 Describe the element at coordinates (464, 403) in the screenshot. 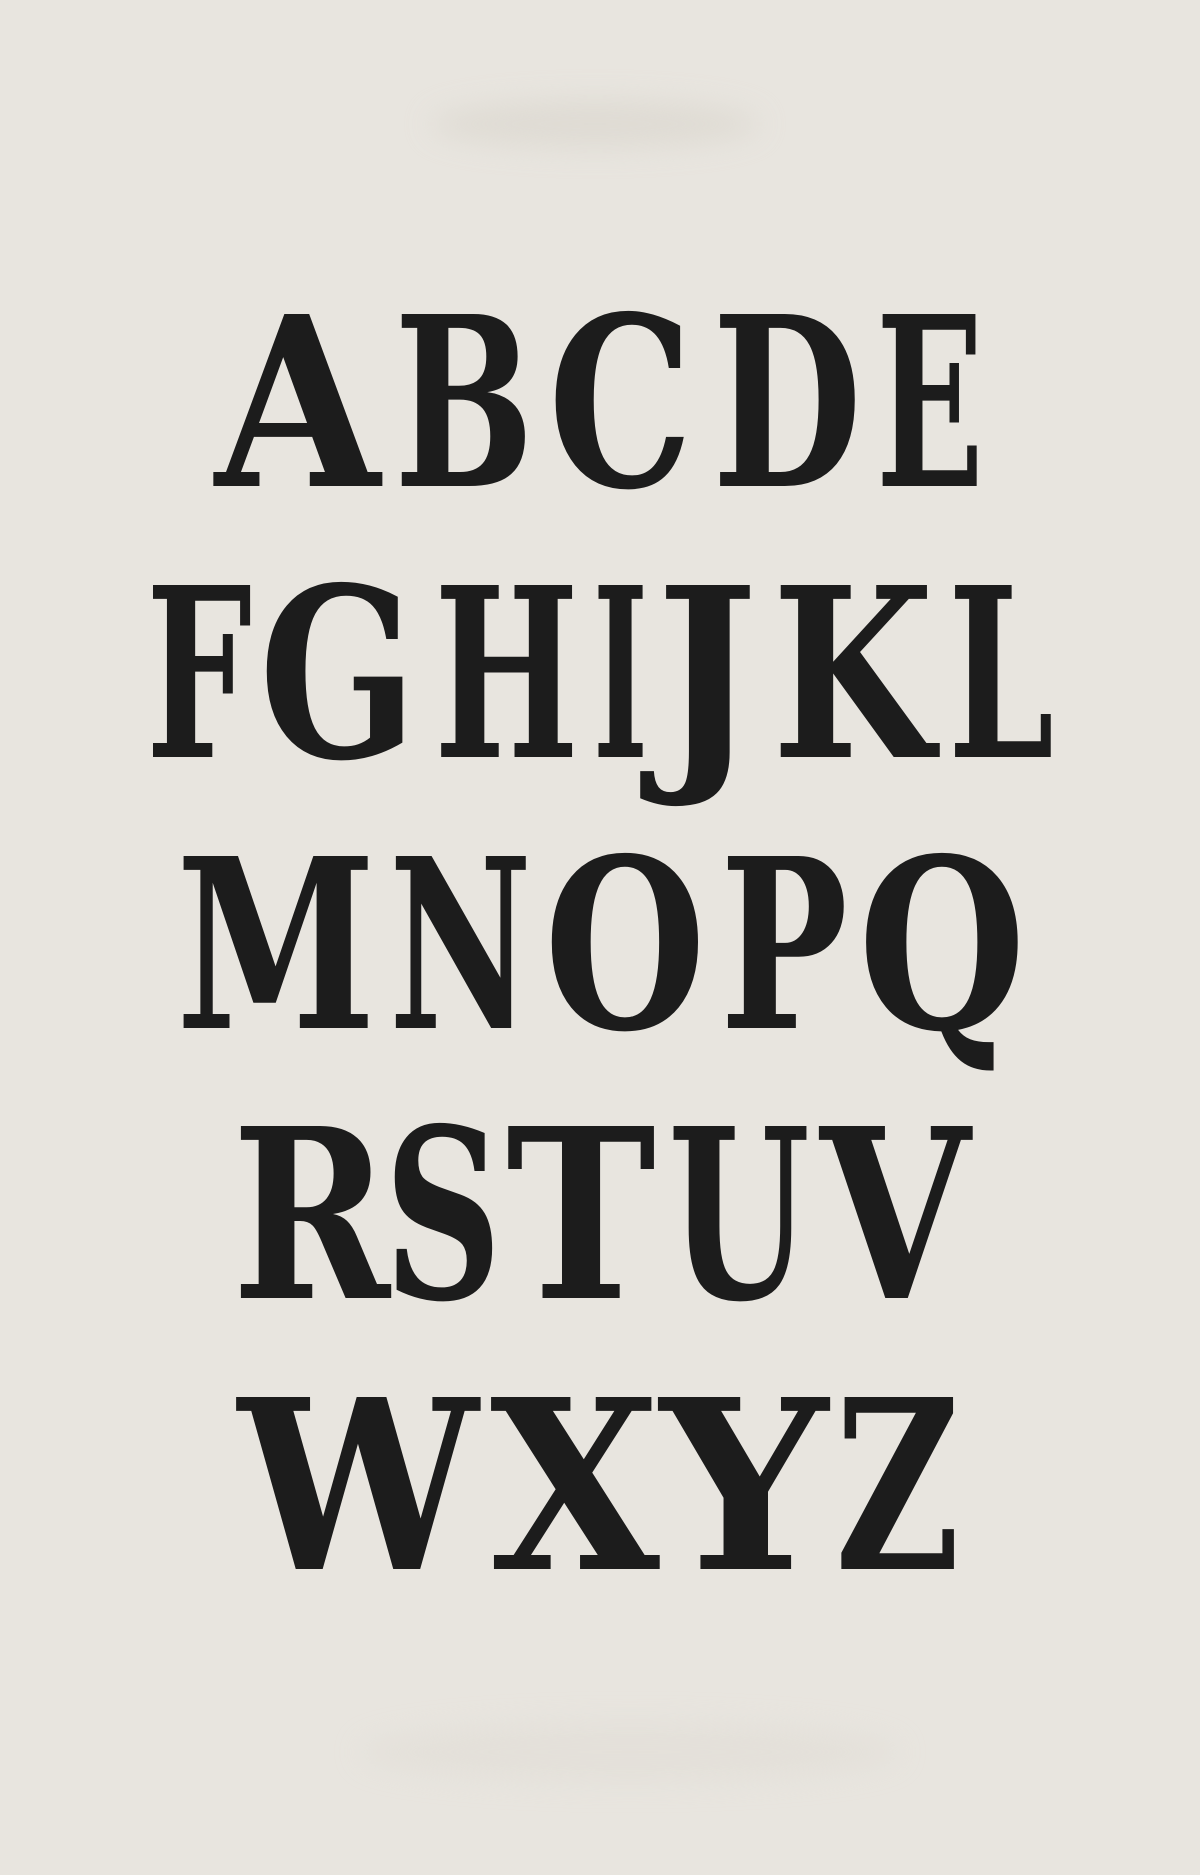

I see `glyph-b: B` at that location.